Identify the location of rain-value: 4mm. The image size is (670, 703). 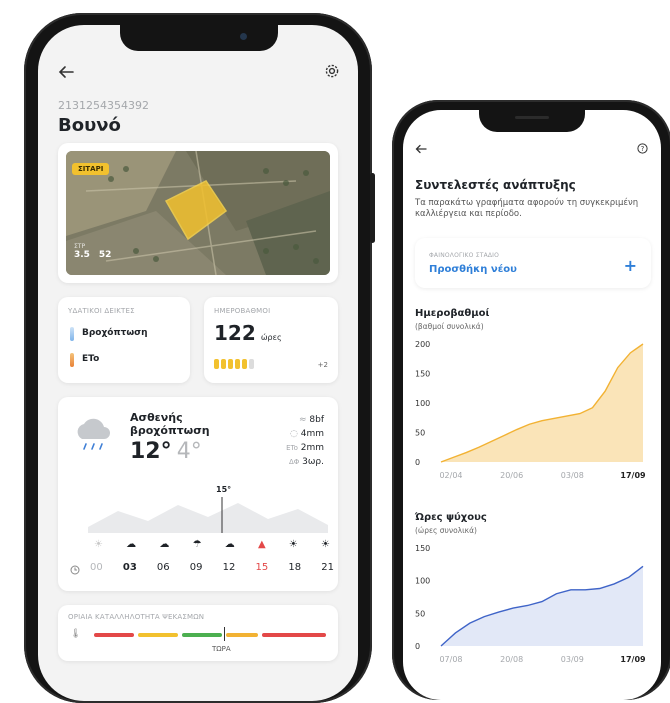
(312, 434).